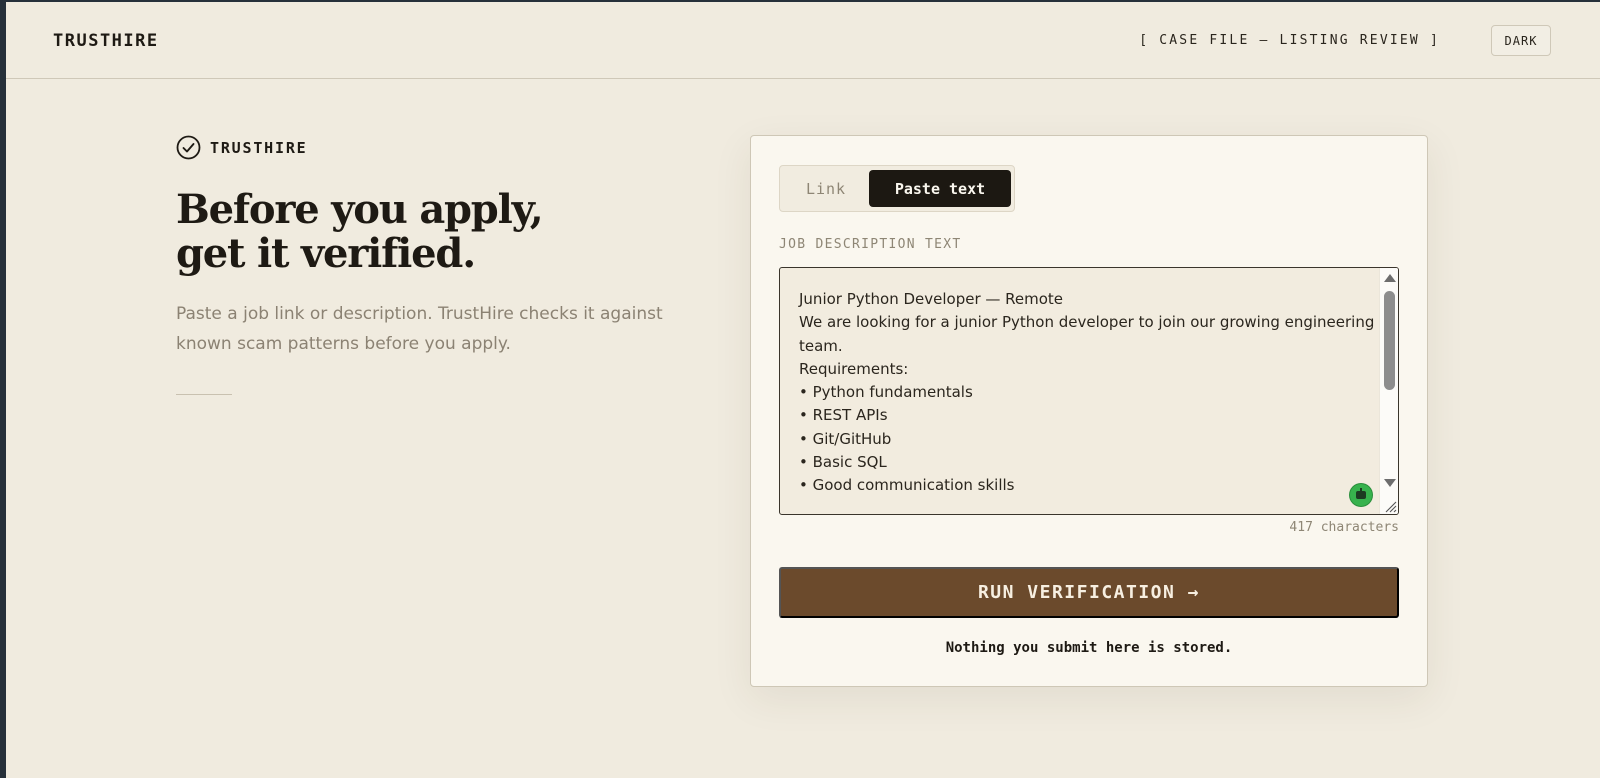 The width and height of the screenshot is (1600, 778). Describe the element at coordinates (1521, 40) in the screenshot. I see `dark-mode-toggle: DARK` at that location.